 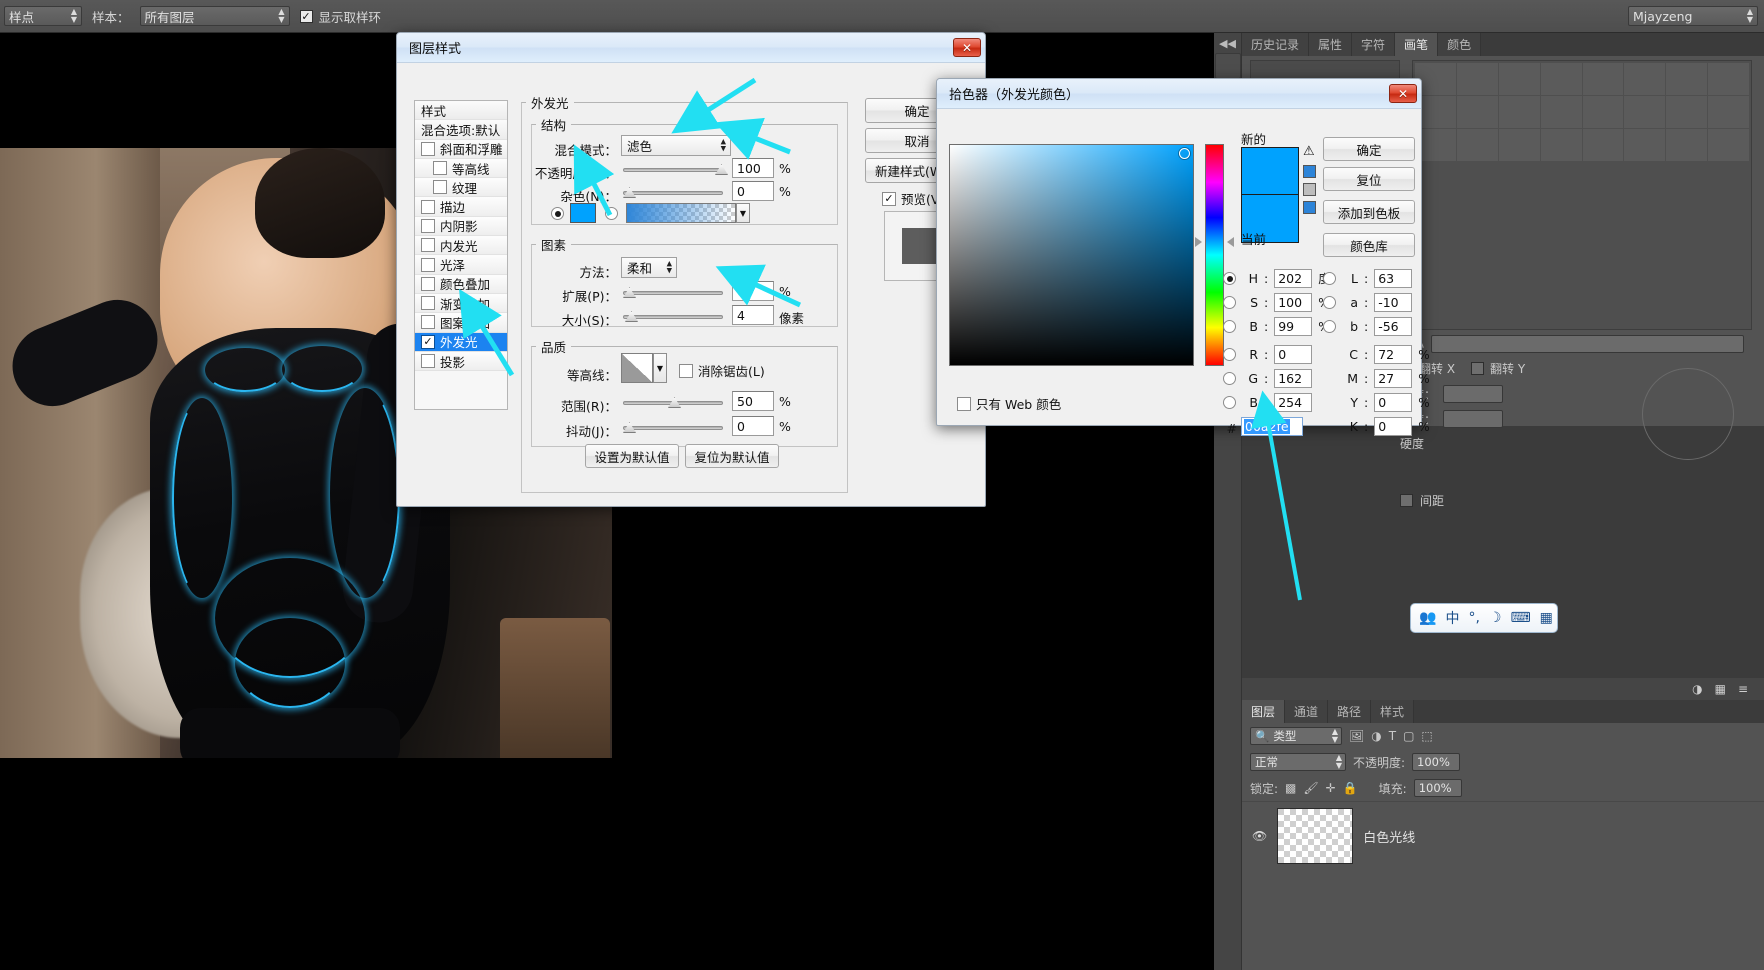 I want to click on styles-list-header: 样式, so click(x=461, y=111).